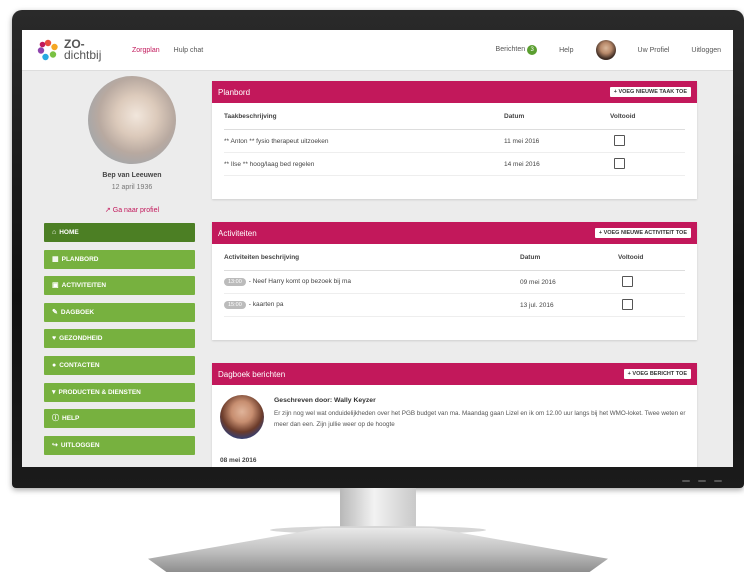  I want to click on dagboek-header: Dagboek berichten + VOEG BERICHT TOE, so click(454, 374).